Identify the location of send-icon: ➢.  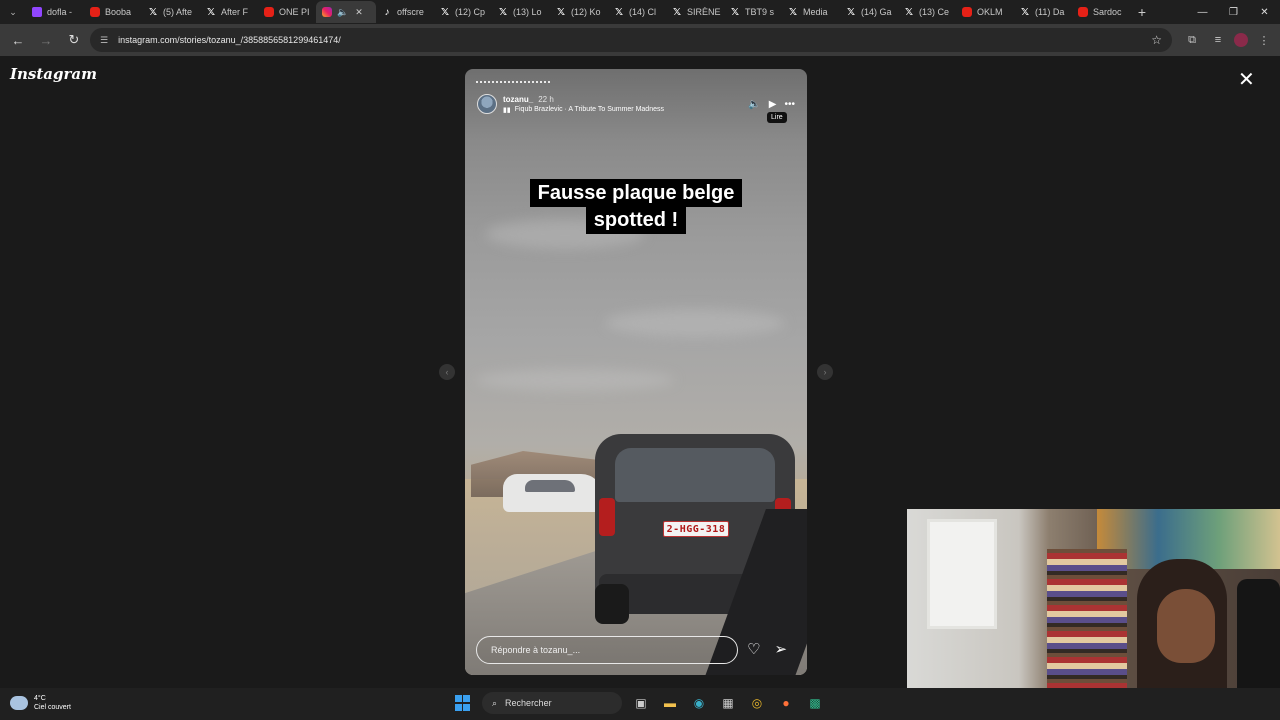
(780, 649).